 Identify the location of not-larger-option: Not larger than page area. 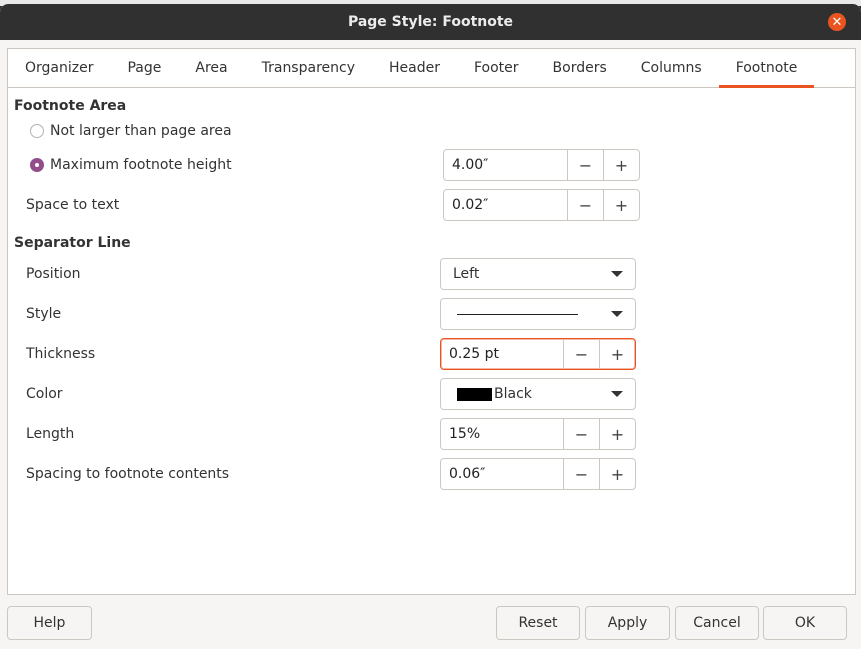
(131, 131).